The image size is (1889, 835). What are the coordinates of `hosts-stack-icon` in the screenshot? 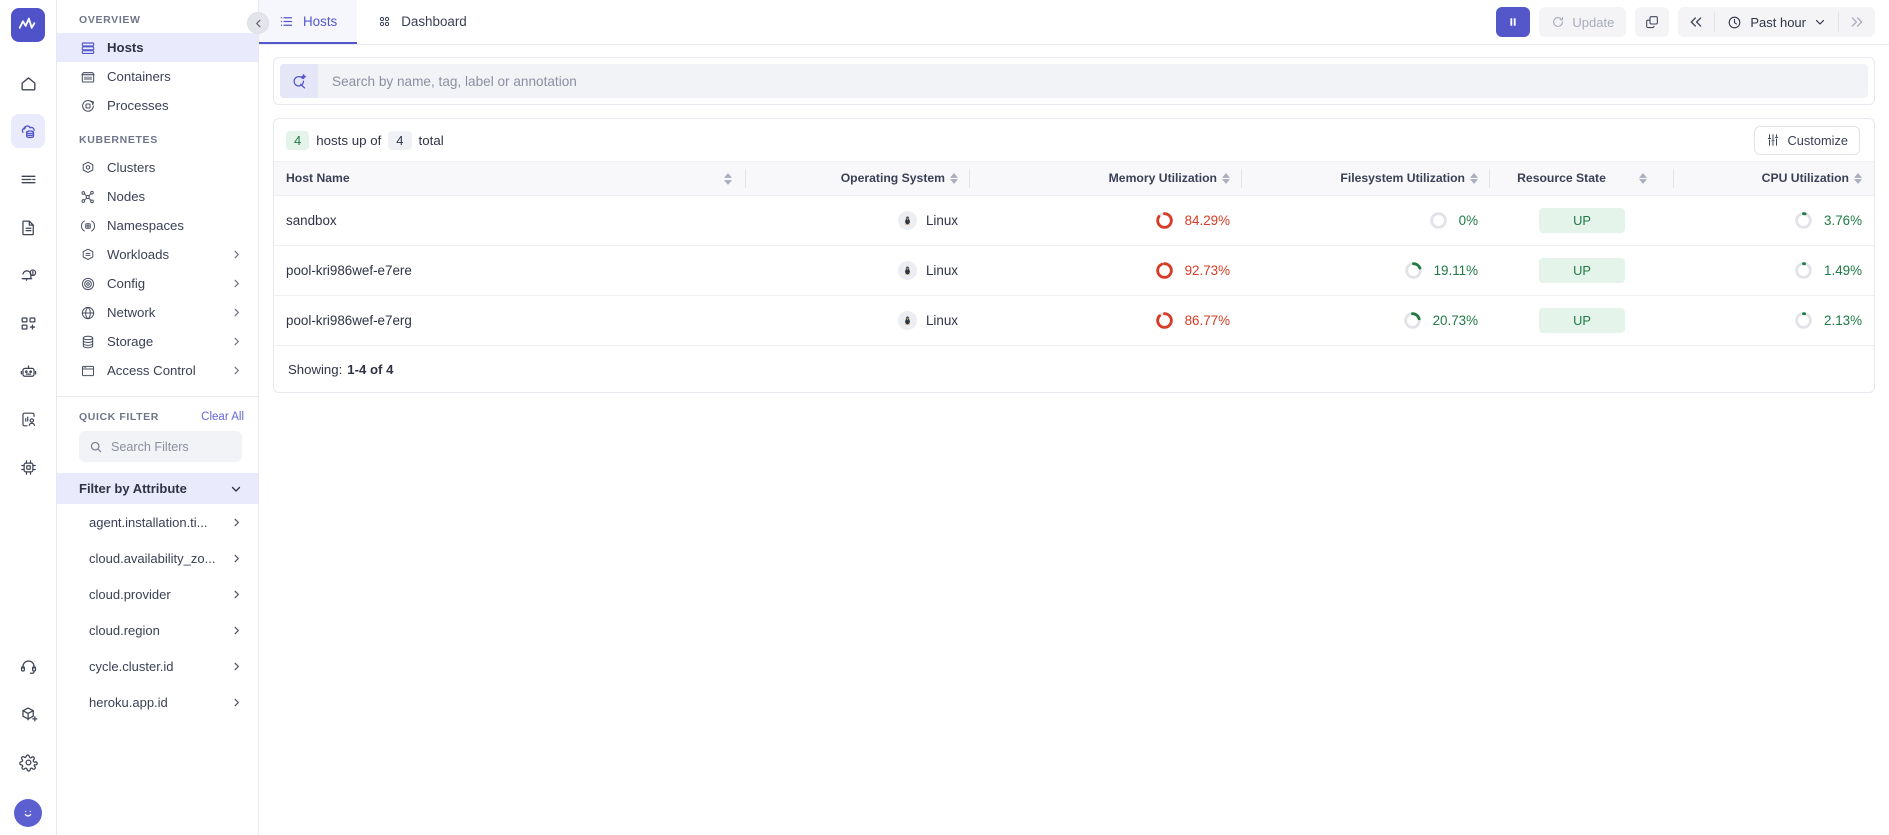 It's located at (87, 47).